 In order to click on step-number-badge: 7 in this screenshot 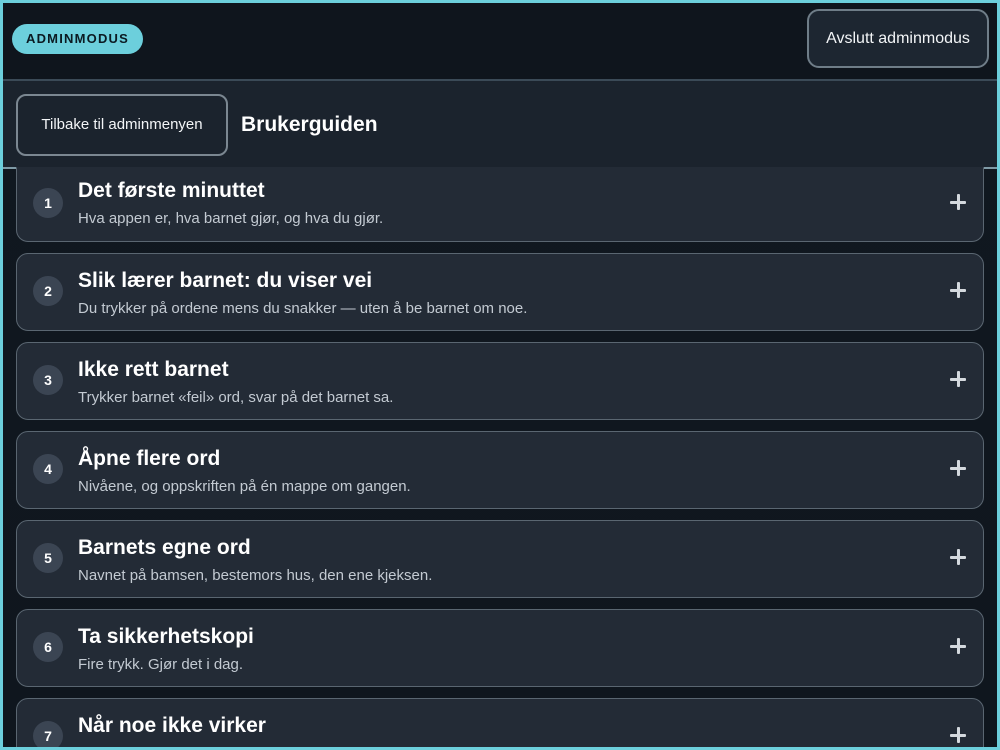, I will do `click(48, 734)`.